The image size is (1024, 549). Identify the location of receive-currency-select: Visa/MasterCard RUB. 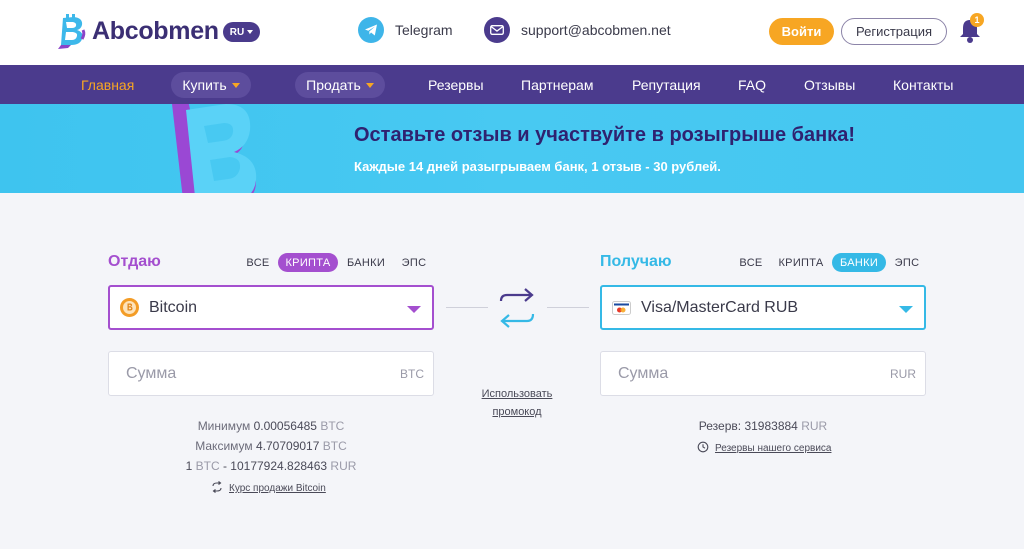
(763, 307).